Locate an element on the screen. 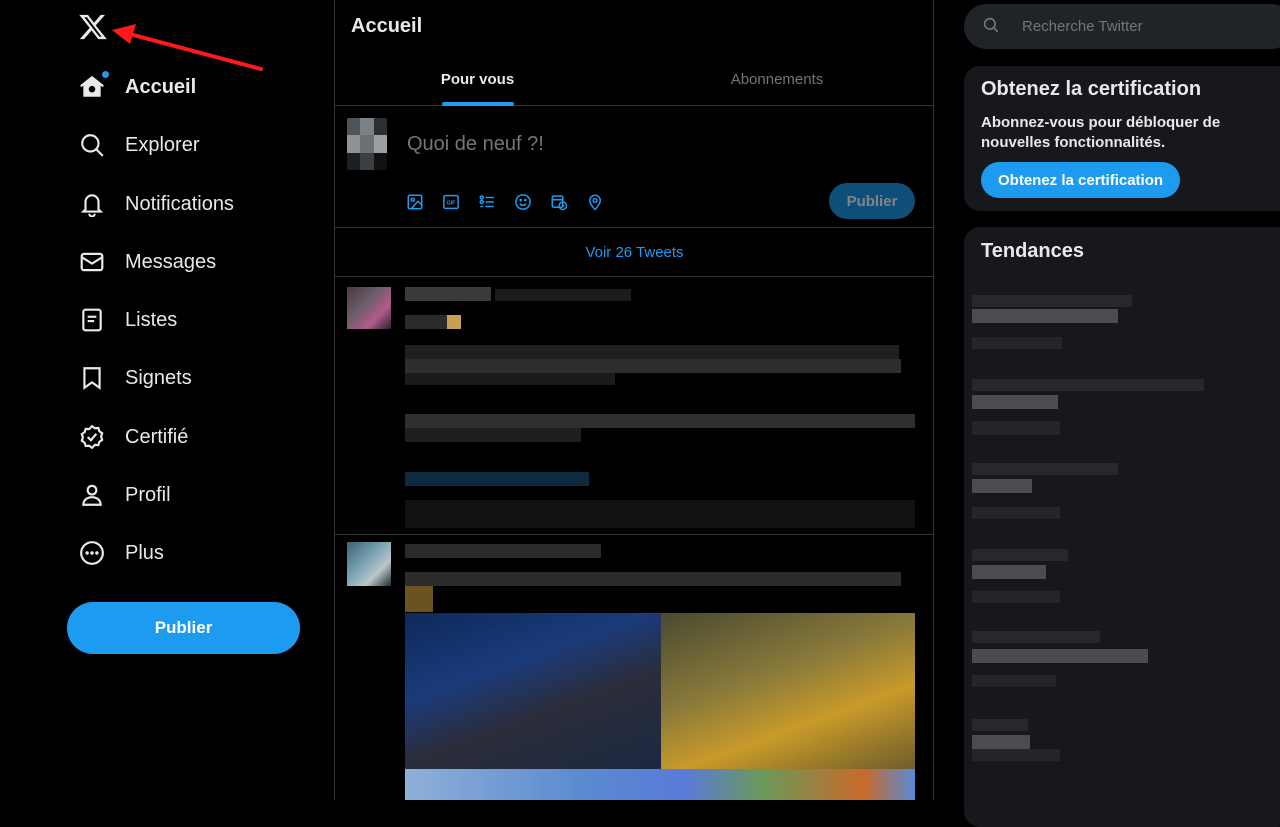 The height and width of the screenshot is (827, 1280). verified-icon is located at coordinates (92, 437).